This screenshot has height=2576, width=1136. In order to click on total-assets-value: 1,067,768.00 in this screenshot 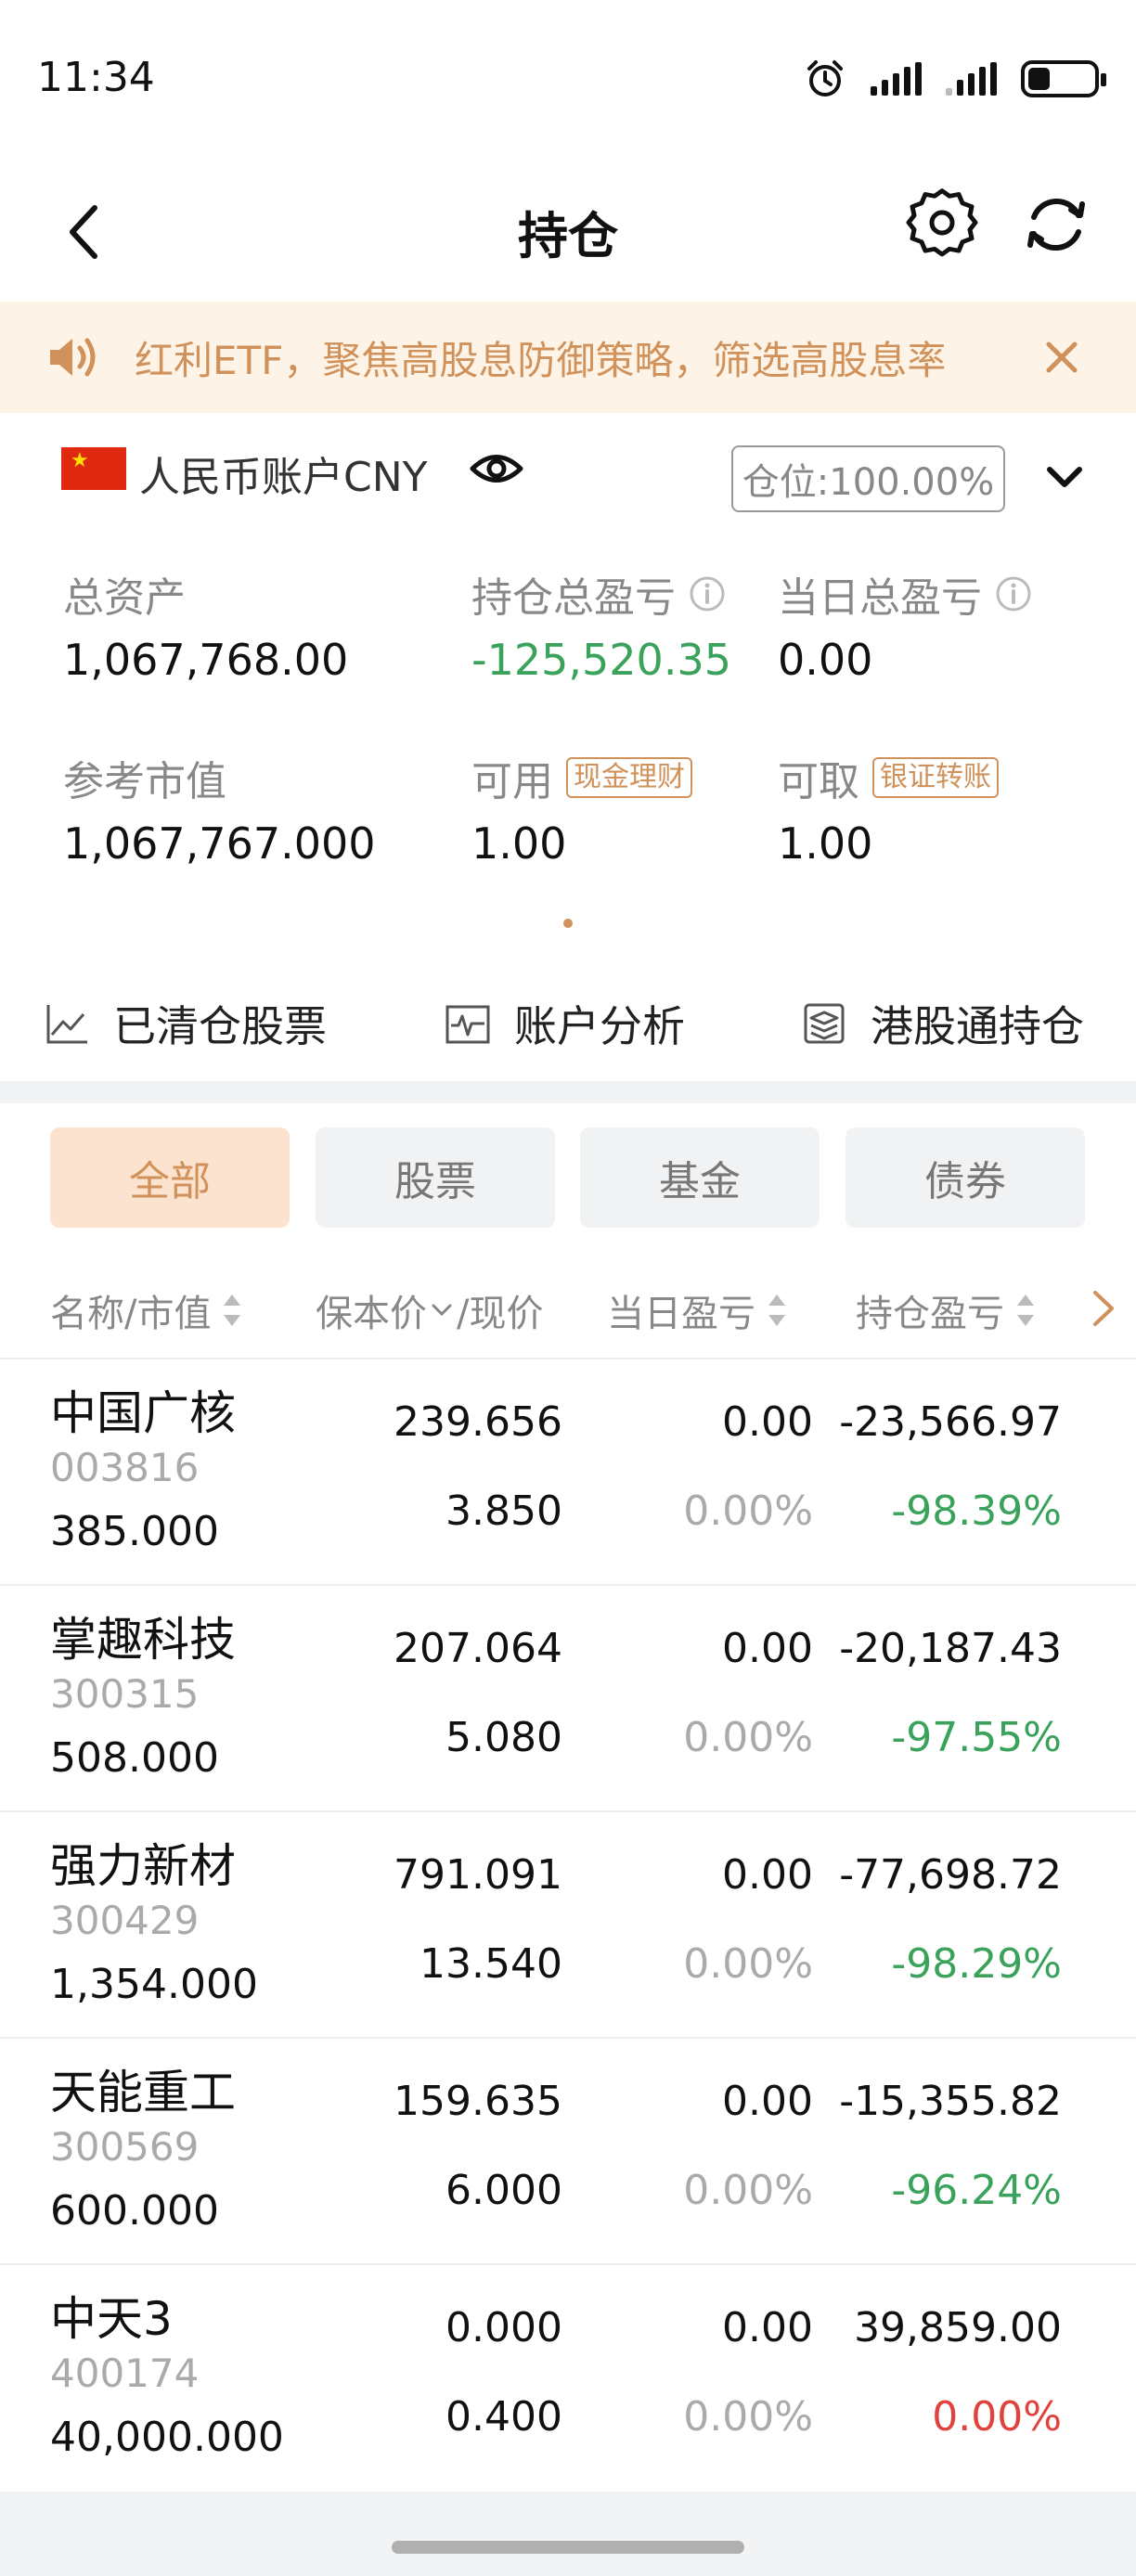, I will do `click(206, 660)`.